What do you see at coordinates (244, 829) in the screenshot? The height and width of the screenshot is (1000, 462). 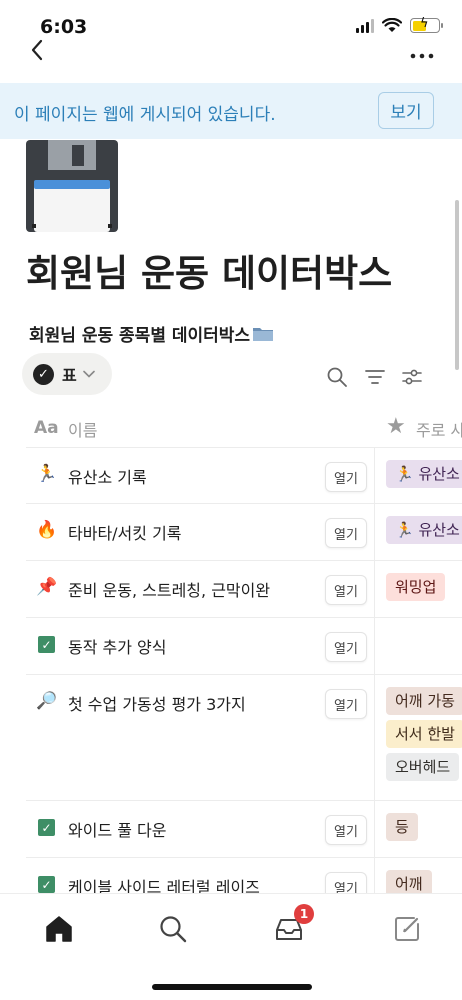 I see `table-row: ✓ 와이드 풀 다운 열기 등` at bounding box center [244, 829].